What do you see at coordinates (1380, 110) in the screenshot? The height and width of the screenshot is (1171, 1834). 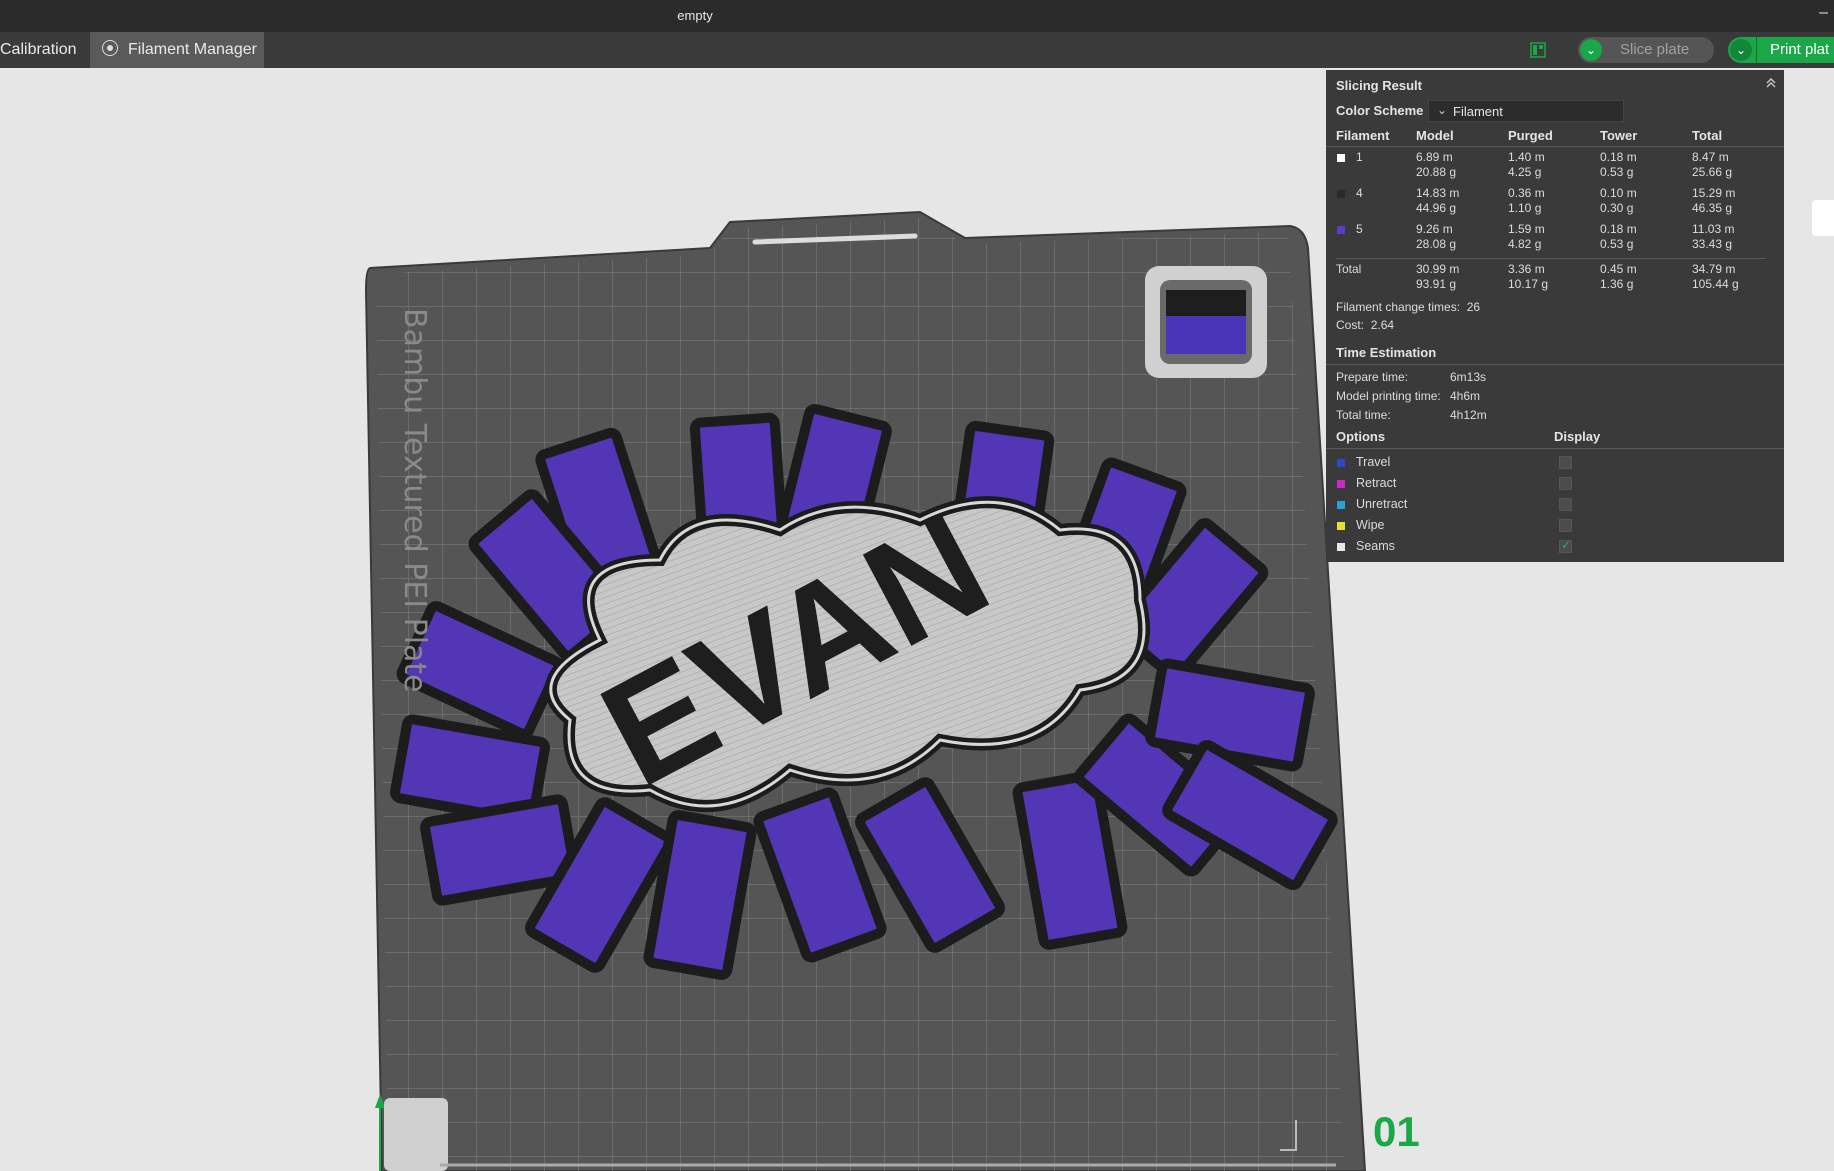 I see `color-scheme-label: Color Scheme` at bounding box center [1380, 110].